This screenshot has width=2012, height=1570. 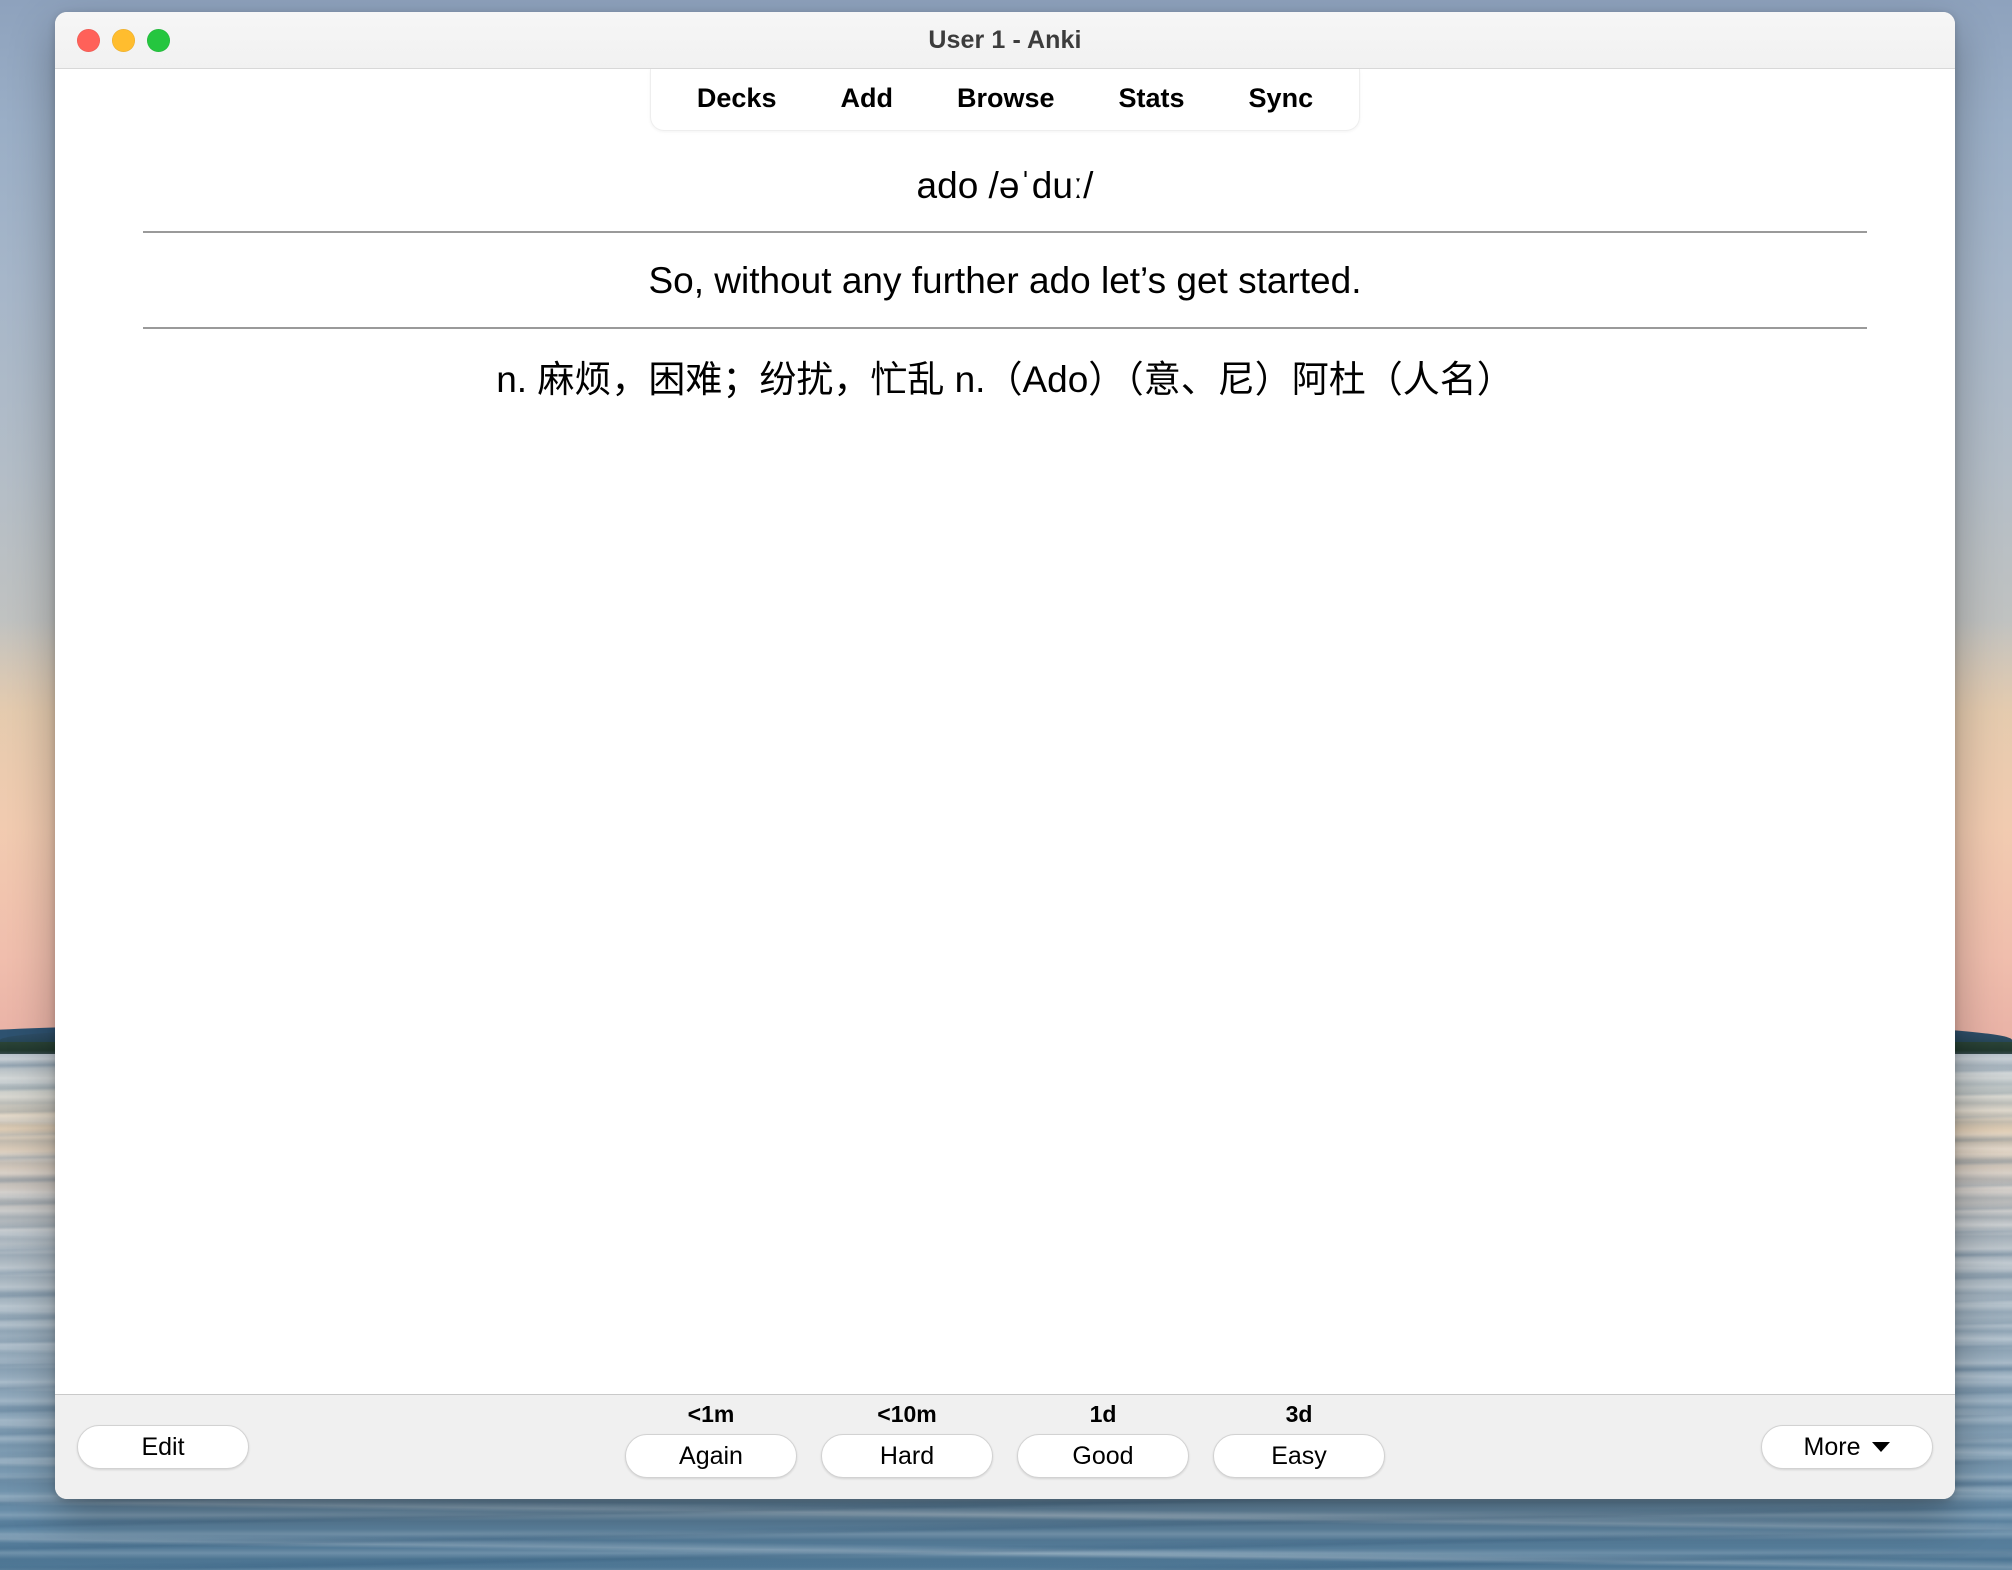 What do you see at coordinates (1005, 380) in the screenshot?
I see `card-definition: n. 麻烦，困难；纷扰，忙乱 n.（Ado）（意、尼）阿杜（人名）` at bounding box center [1005, 380].